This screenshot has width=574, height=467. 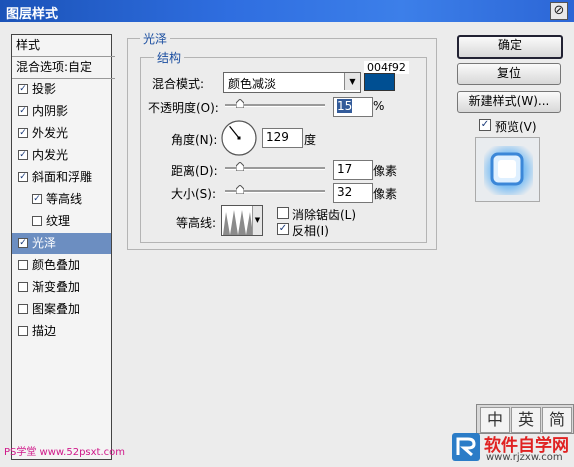 What do you see at coordinates (239, 138) in the screenshot?
I see `angle-dial` at bounding box center [239, 138].